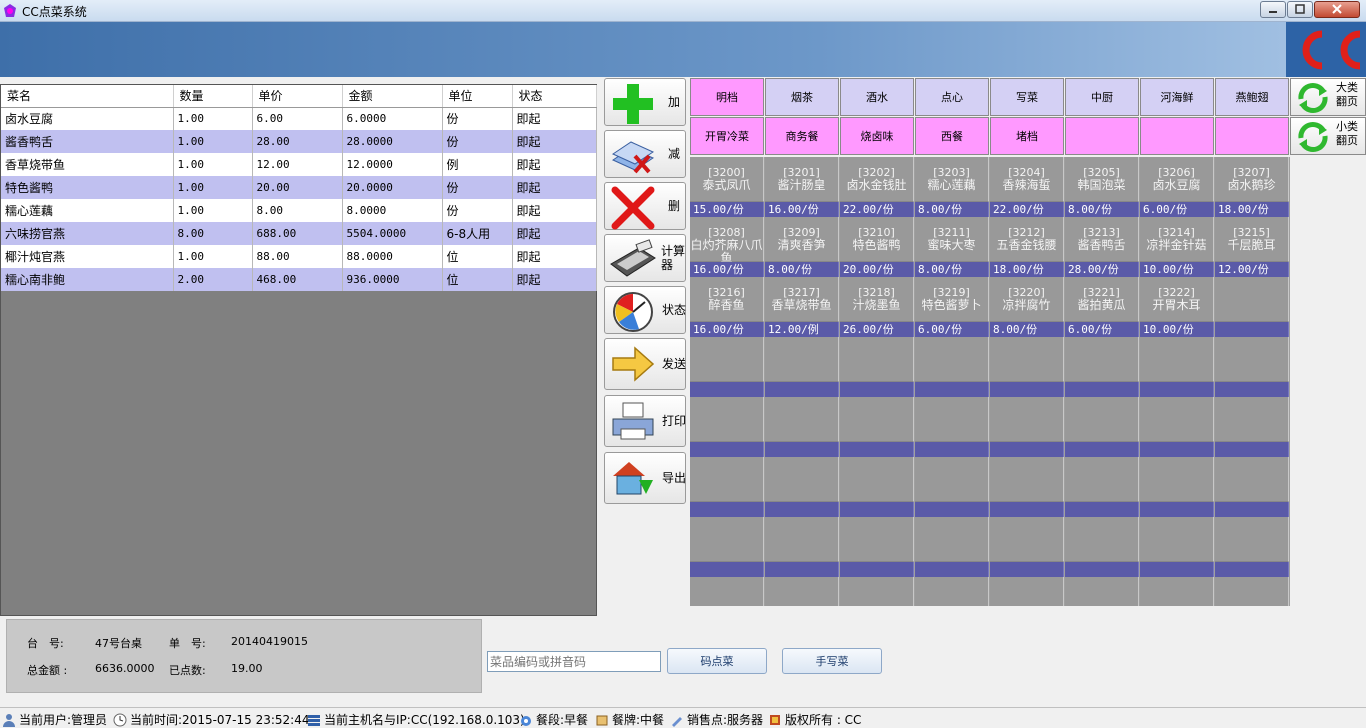  I want to click on column-header-status: 状态, so click(554, 96).